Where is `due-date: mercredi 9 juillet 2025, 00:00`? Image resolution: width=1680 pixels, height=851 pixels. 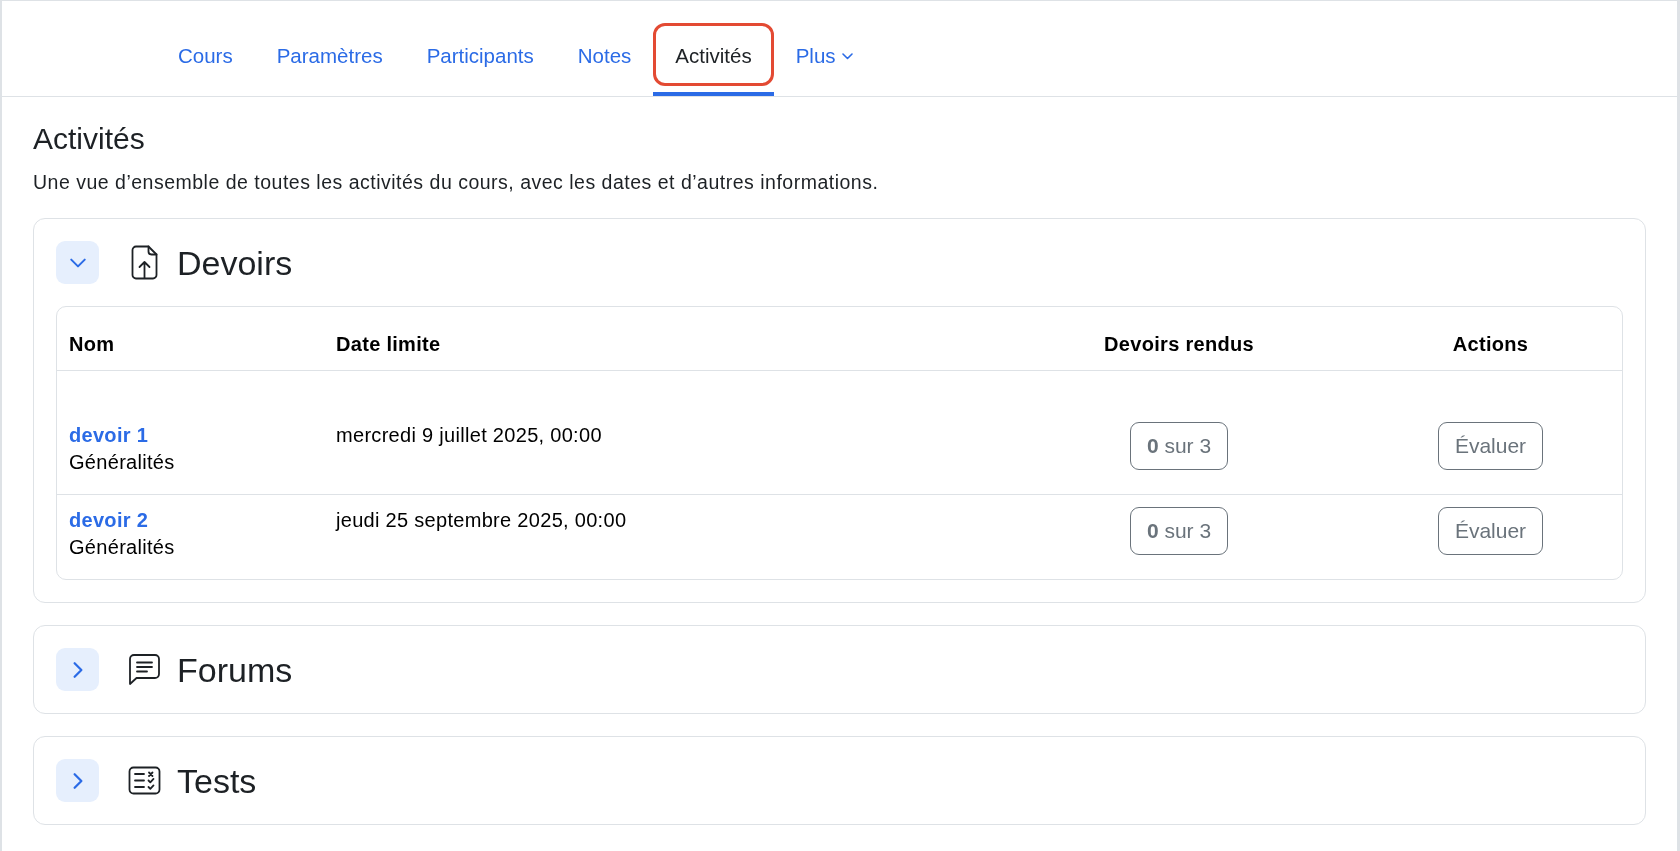 due-date: mercredi 9 juillet 2025, 00:00 is located at coordinates (469, 435).